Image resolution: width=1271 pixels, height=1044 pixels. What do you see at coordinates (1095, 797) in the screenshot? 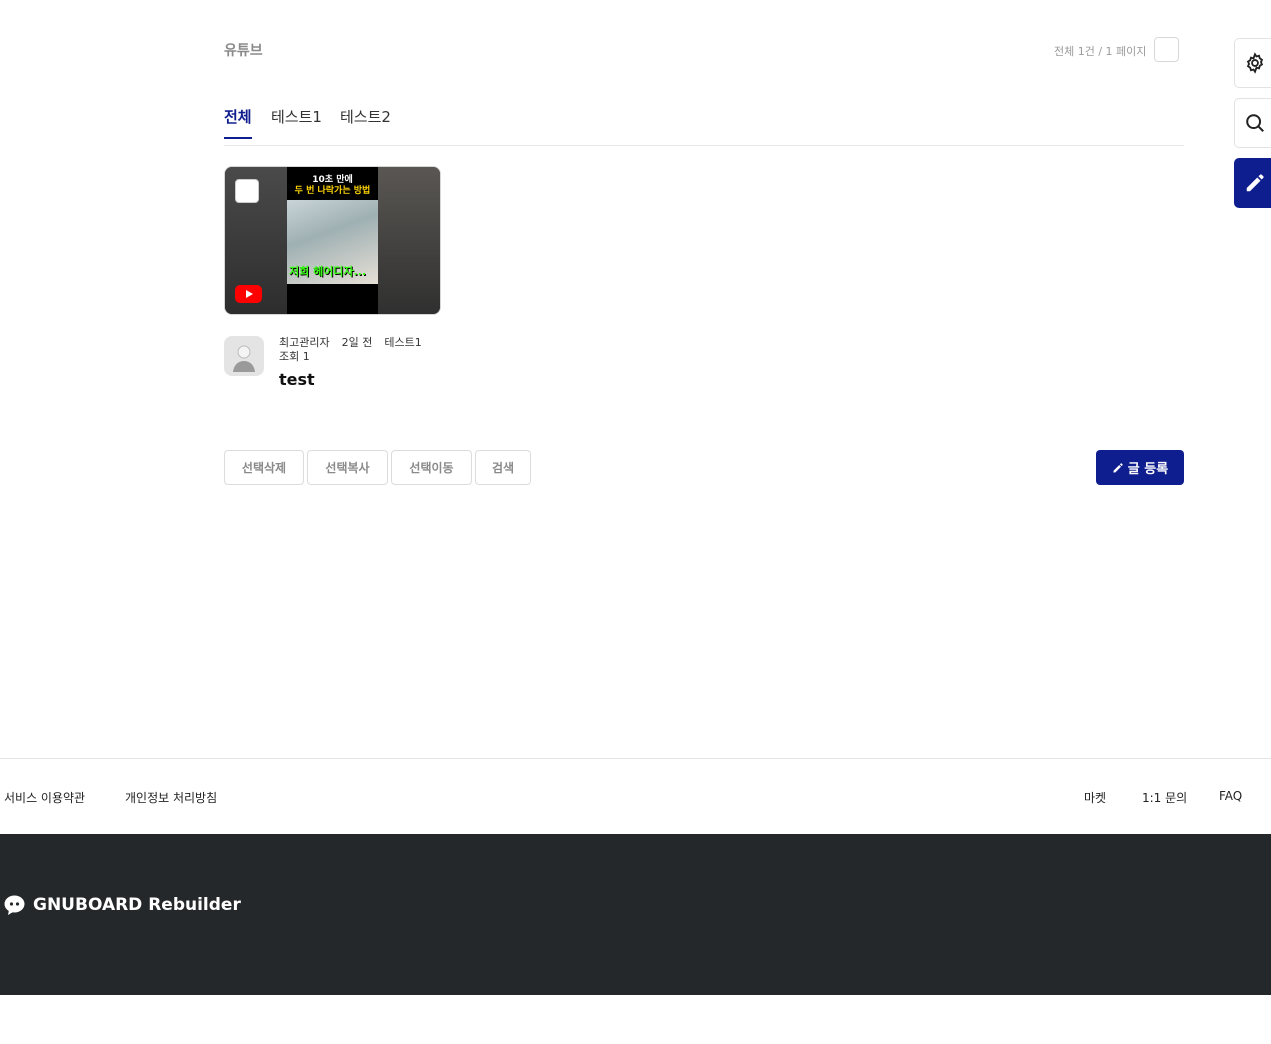
I see `market-link: 마켓` at bounding box center [1095, 797].